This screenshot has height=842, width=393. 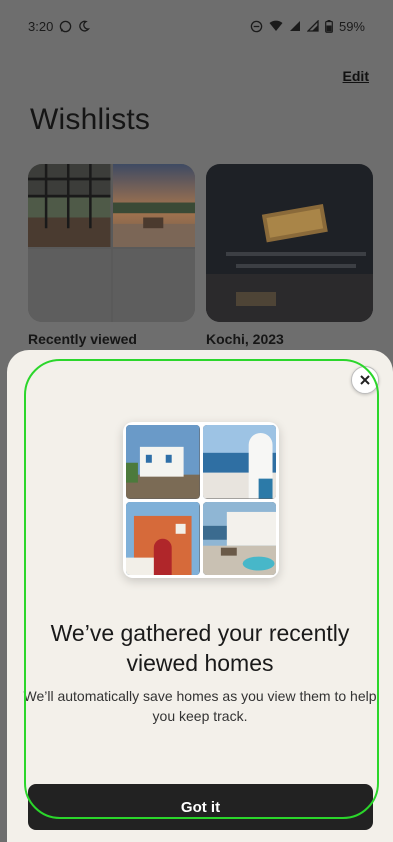 I want to click on wifi-icon, so click(x=276, y=26).